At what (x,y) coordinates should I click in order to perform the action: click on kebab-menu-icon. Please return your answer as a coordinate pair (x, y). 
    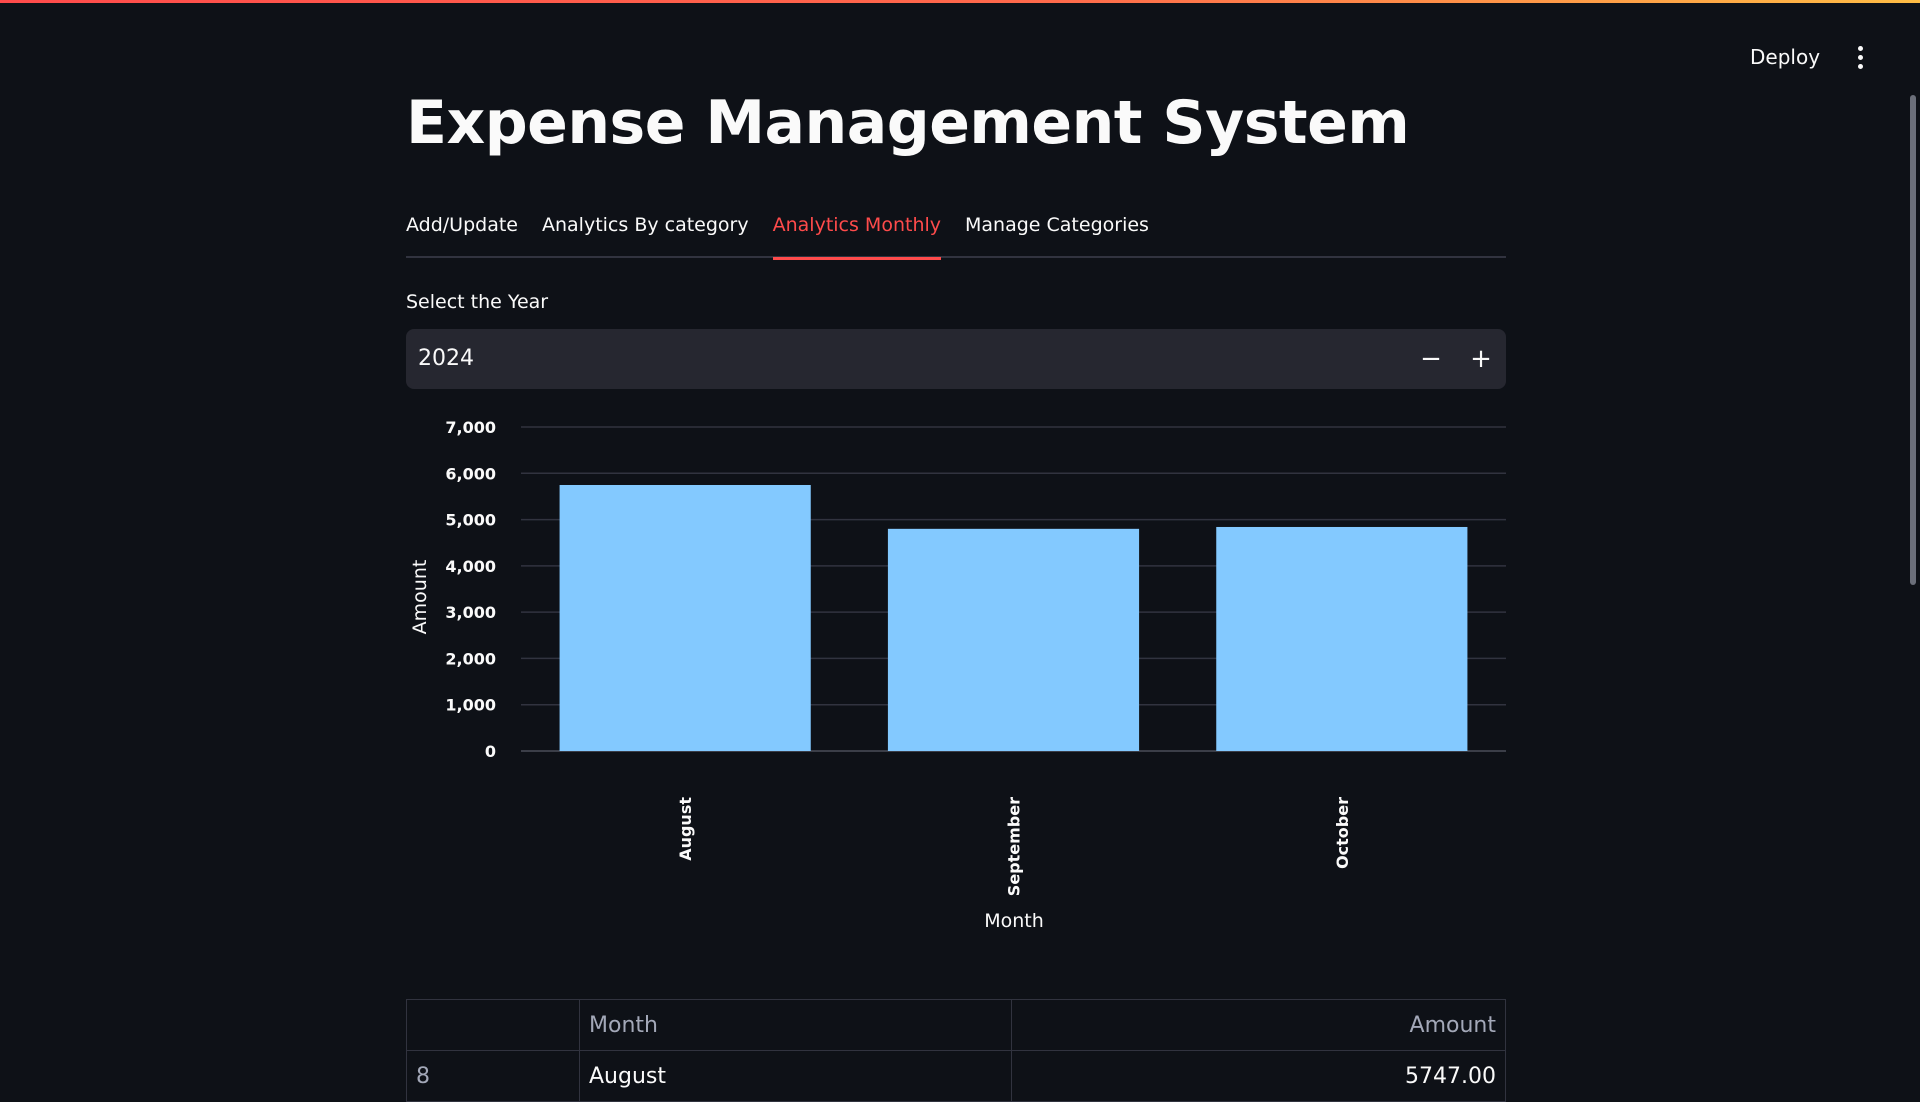
    Looking at the image, I should click on (1860, 57).